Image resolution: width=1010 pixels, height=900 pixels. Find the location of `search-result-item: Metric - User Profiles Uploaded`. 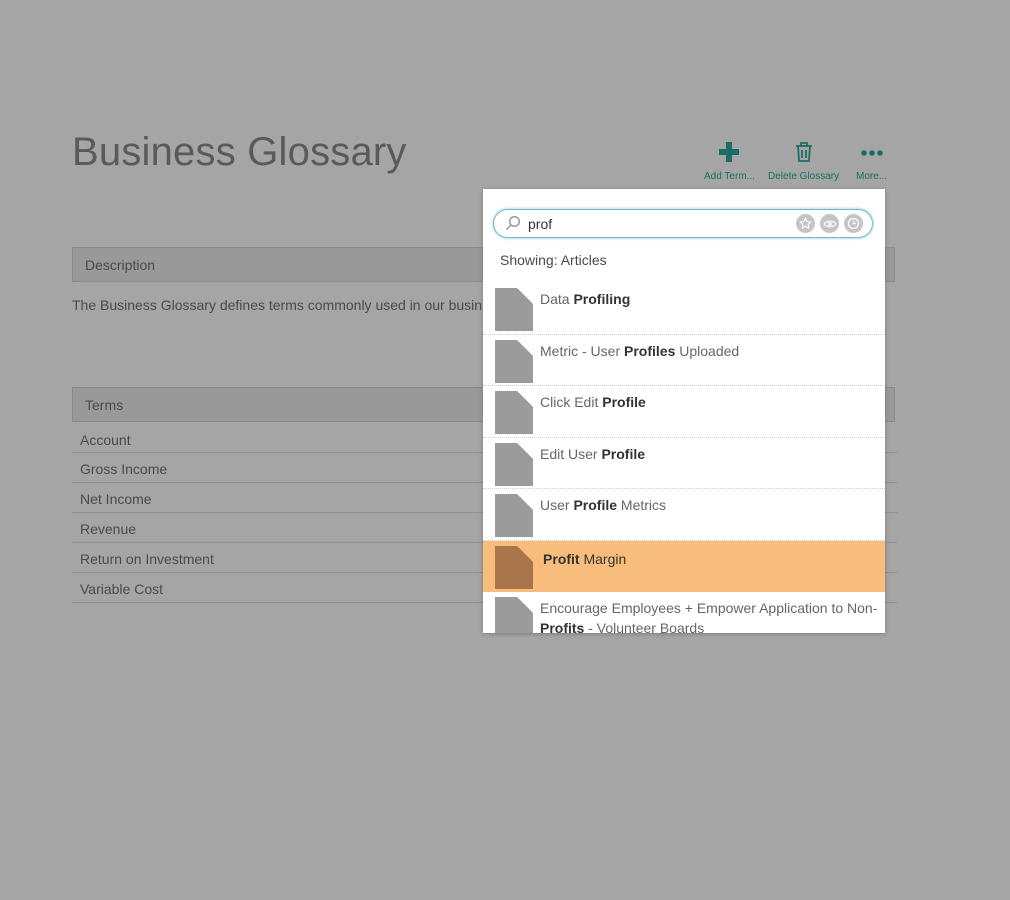

search-result-item: Metric - User Profiles Uploaded is located at coordinates (684, 361).